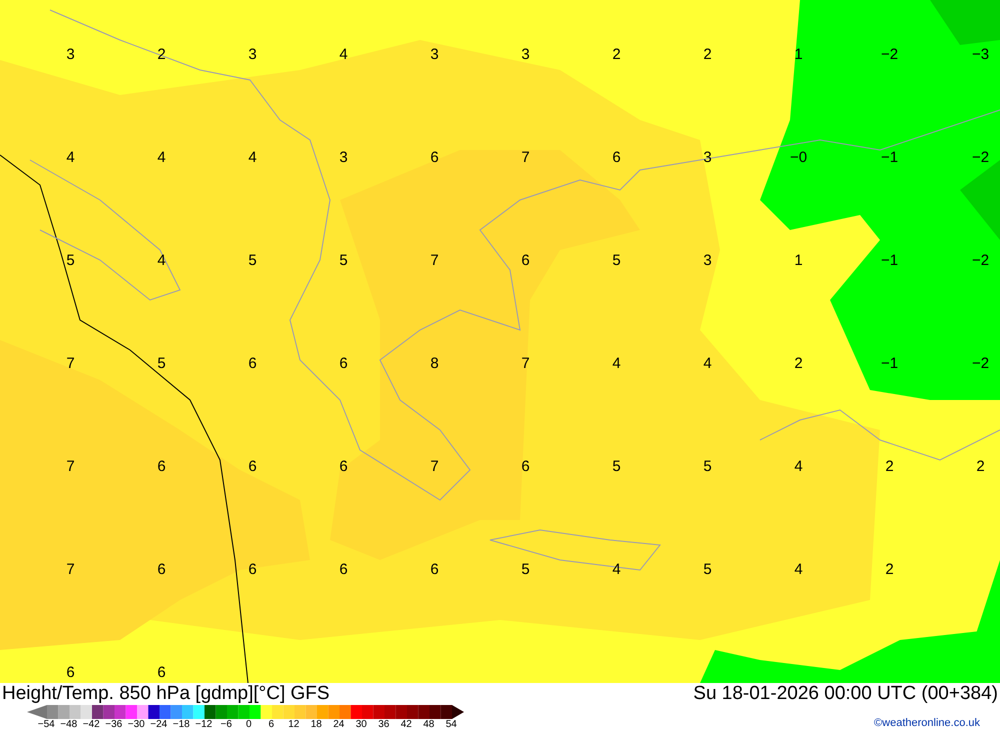 This screenshot has width=1000, height=733. I want to click on temperature-value: 8, so click(434, 363).